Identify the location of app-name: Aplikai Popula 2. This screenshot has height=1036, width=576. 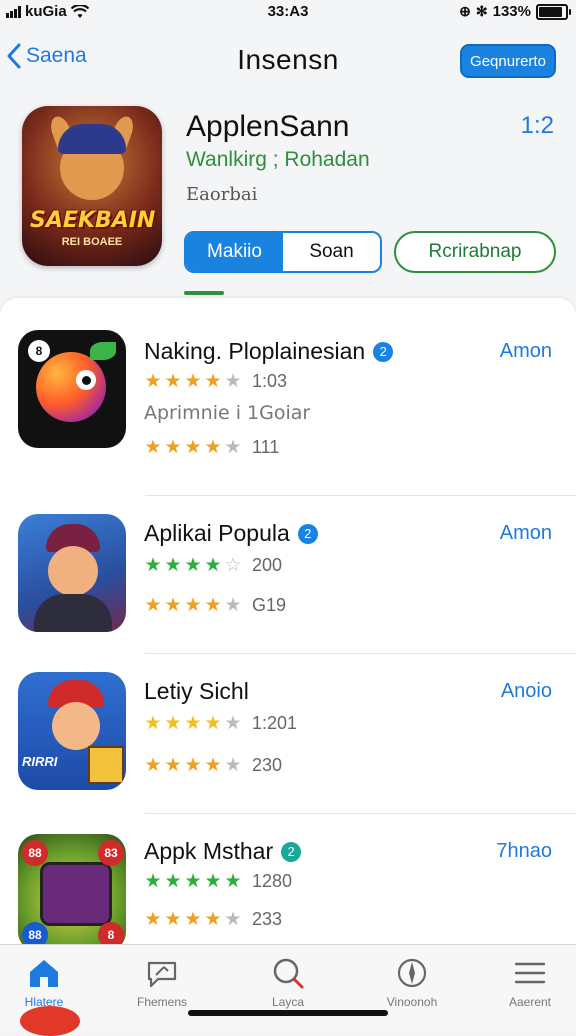
(231, 533).